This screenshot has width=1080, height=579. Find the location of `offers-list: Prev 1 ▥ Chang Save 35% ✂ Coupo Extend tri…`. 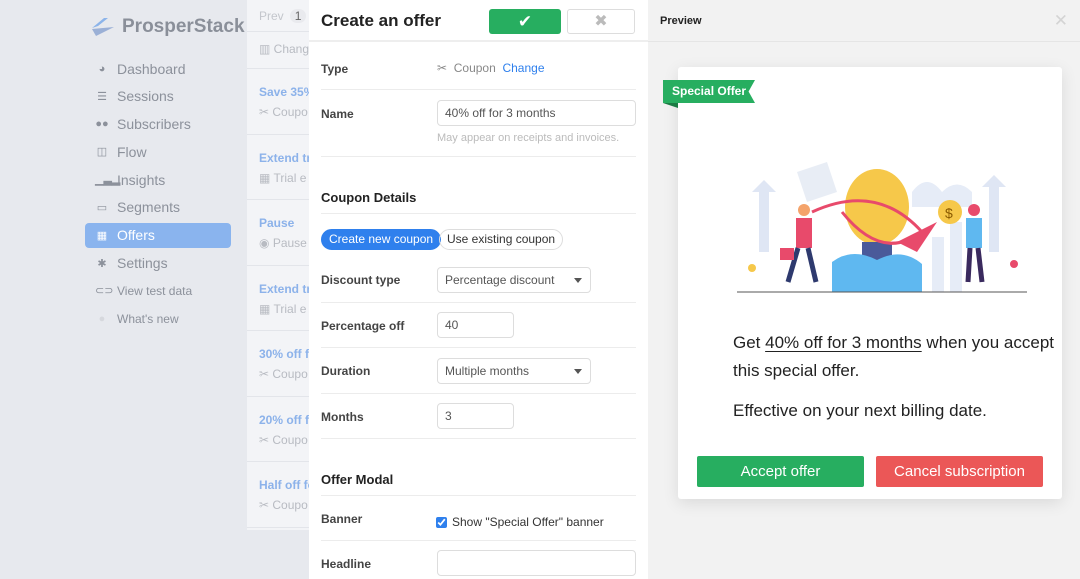

offers-list: Prev 1 ▥ Chang Save 35% ✂ Coupo Extend tri… is located at coordinates (278, 265).